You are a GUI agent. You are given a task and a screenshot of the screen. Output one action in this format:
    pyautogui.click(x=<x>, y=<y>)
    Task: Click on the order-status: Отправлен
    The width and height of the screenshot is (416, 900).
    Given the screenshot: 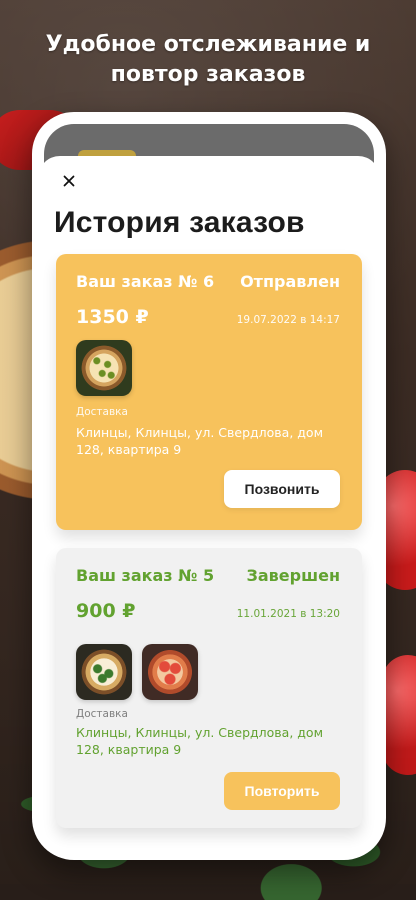 What is the action you would take?
    pyautogui.click(x=290, y=281)
    